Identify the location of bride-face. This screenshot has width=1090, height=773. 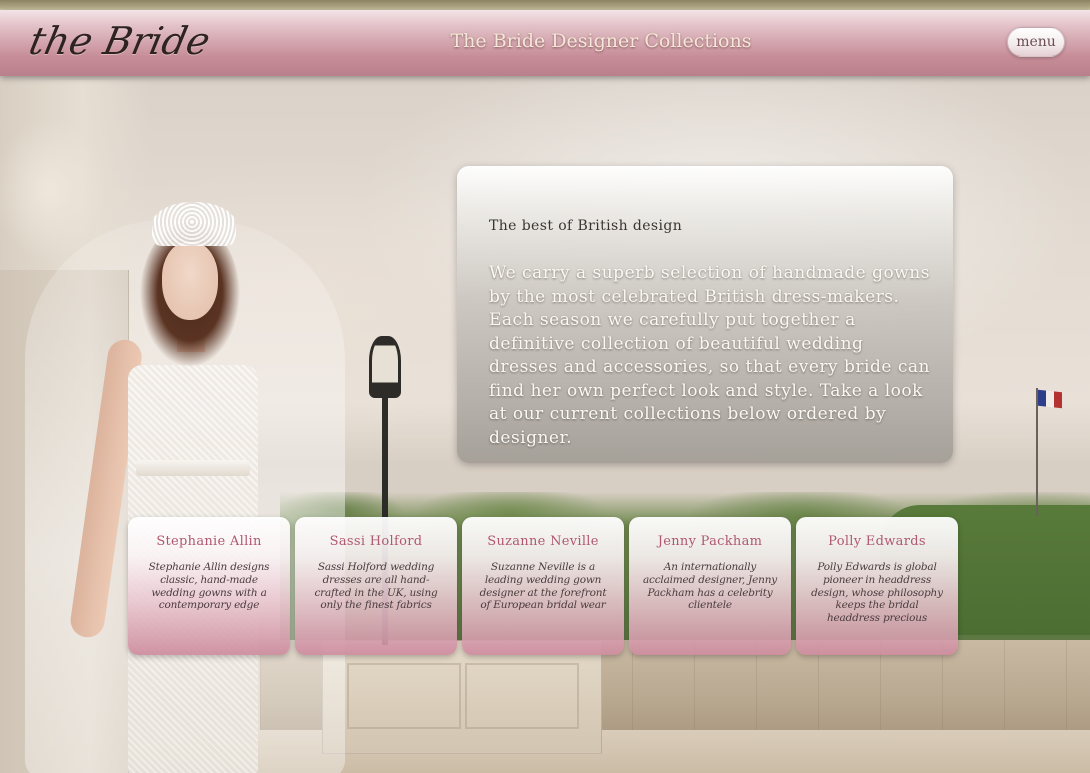
(190, 281).